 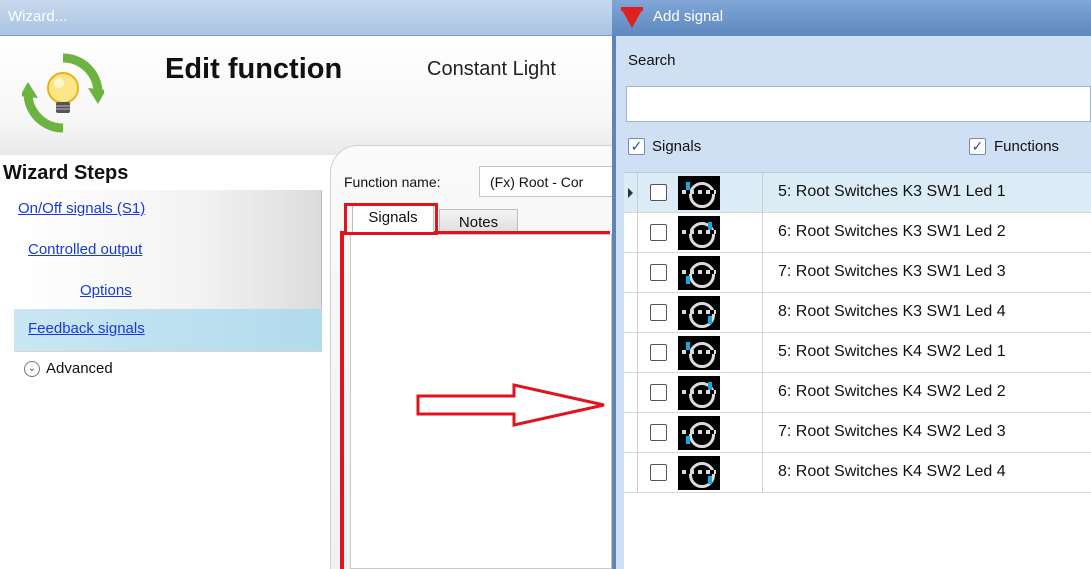 I want to click on signal-name: 8: Root Switches K4 SW2 Led 4, so click(x=892, y=471).